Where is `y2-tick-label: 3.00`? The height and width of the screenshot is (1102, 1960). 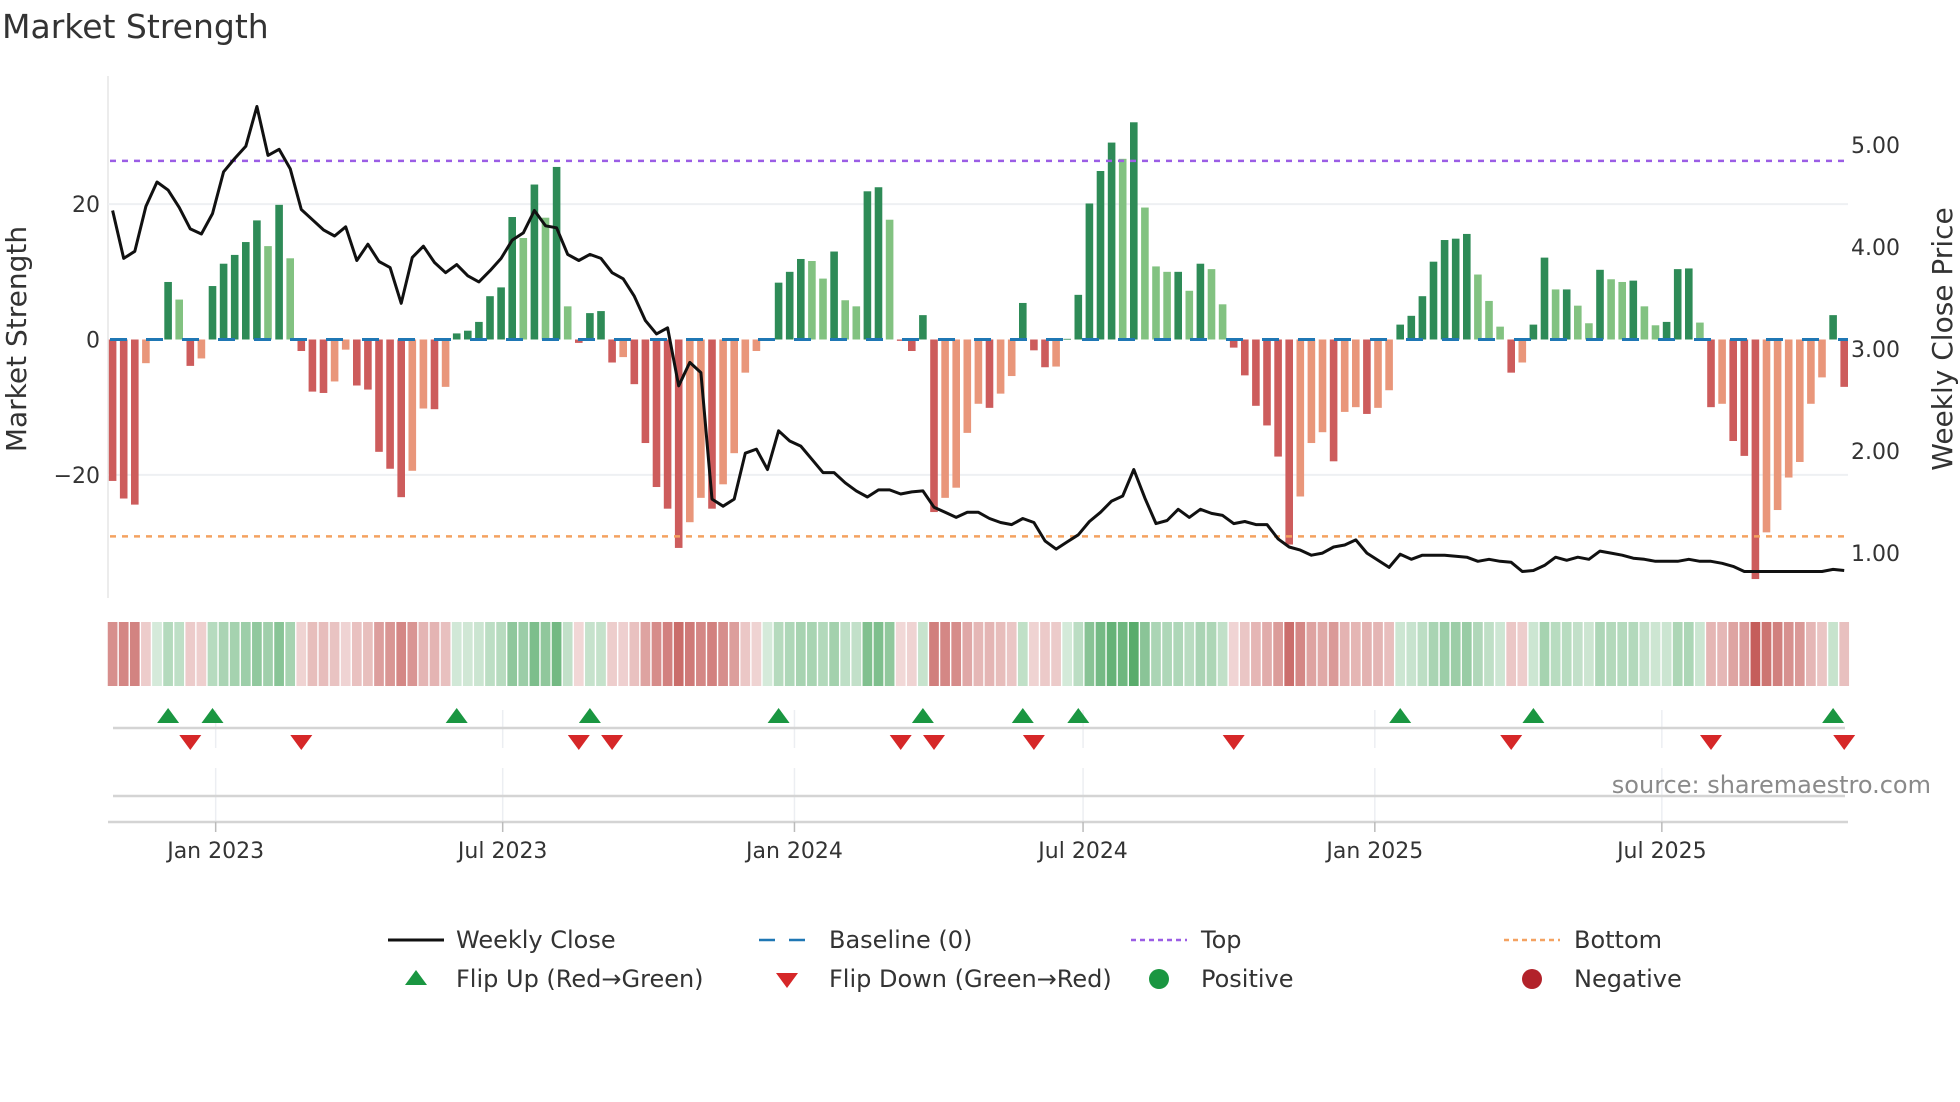 y2-tick-label: 3.00 is located at coordinates (1875, 350).